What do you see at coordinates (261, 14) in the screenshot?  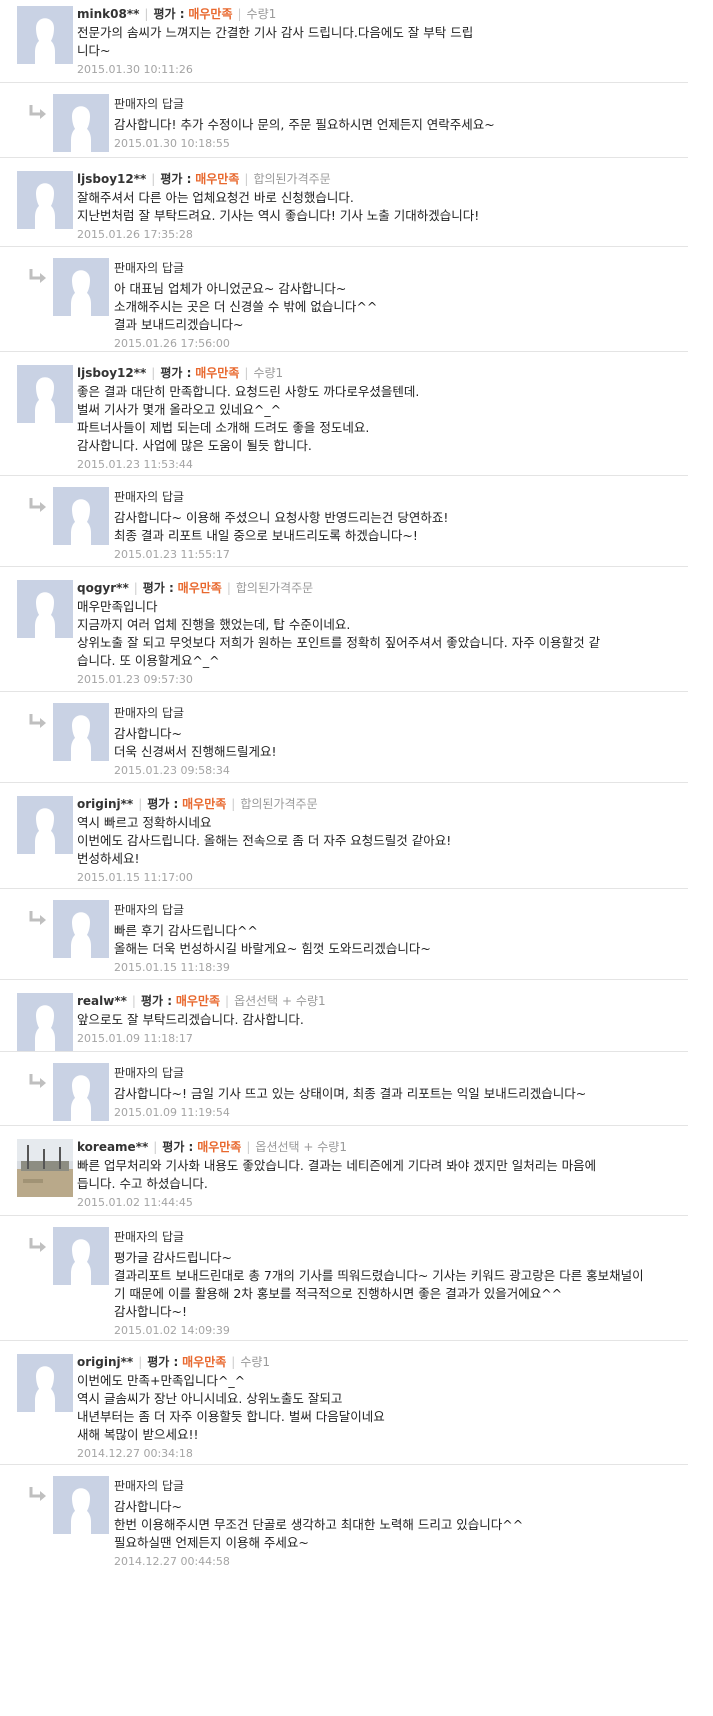 I see `order-option: 수량1` at bounding box center [261, 14].